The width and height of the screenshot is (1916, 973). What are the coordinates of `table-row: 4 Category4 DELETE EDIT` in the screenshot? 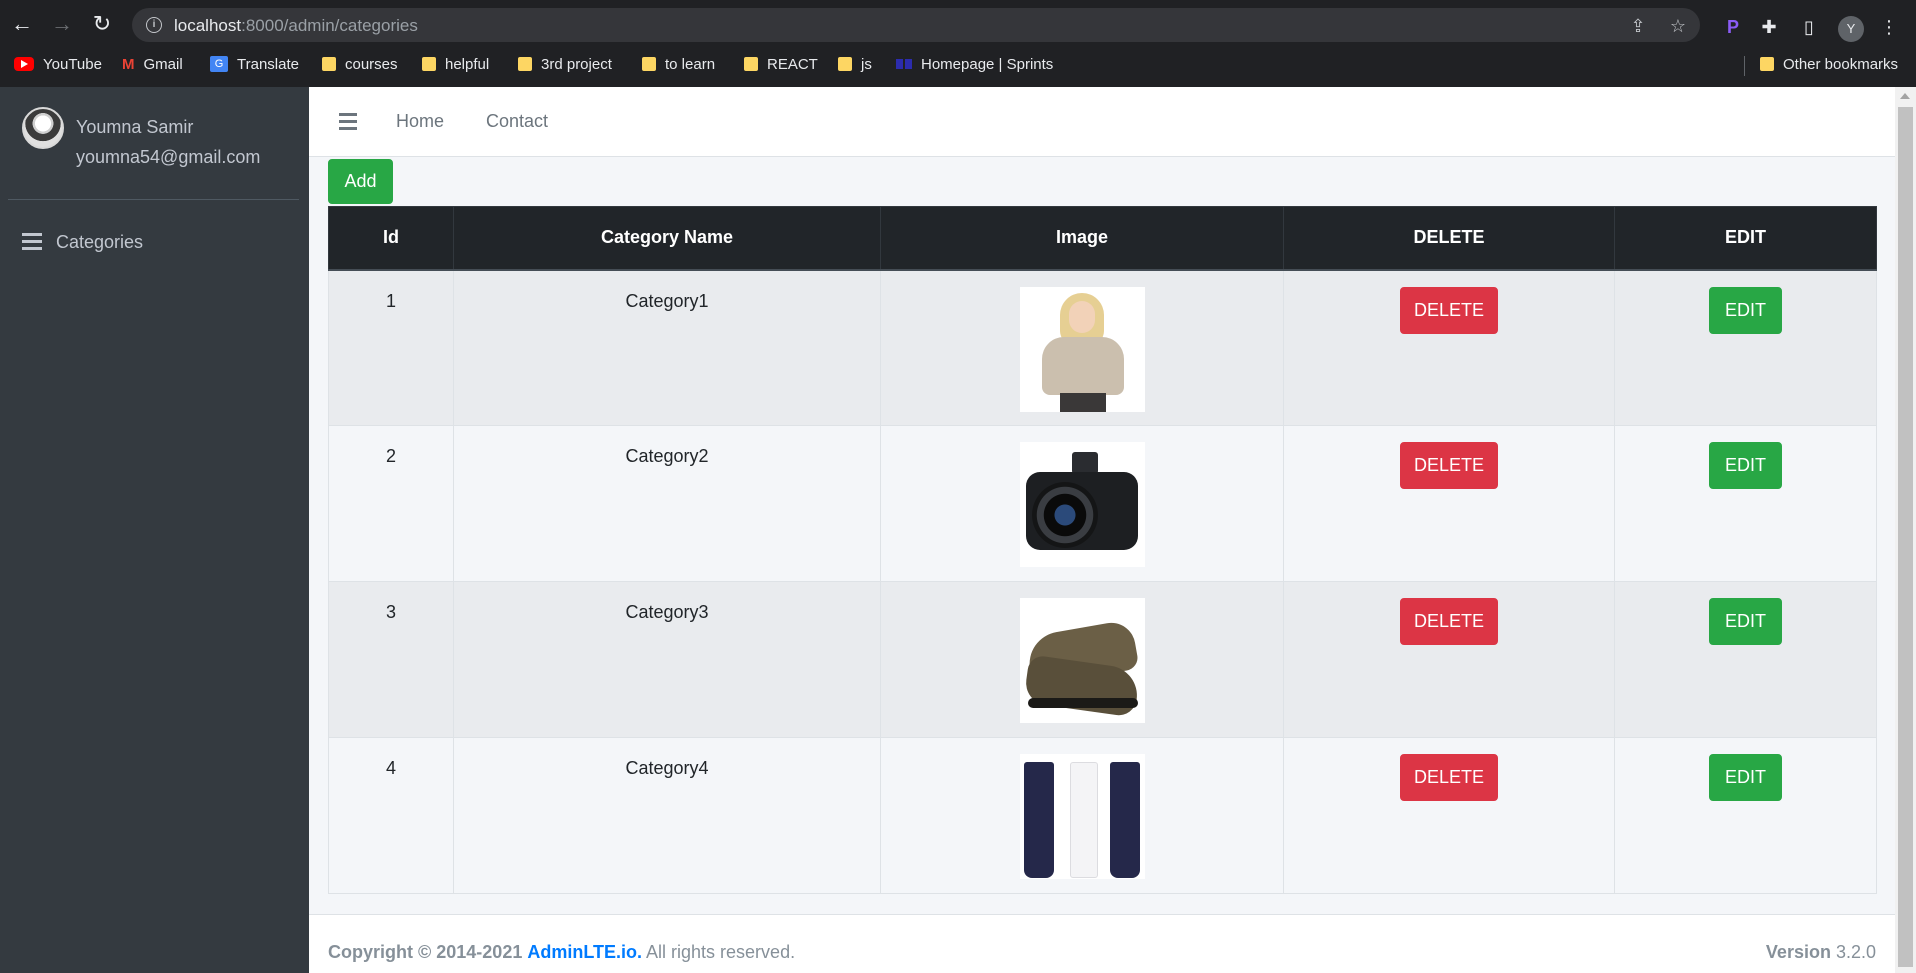 It's located at (1102, 815).